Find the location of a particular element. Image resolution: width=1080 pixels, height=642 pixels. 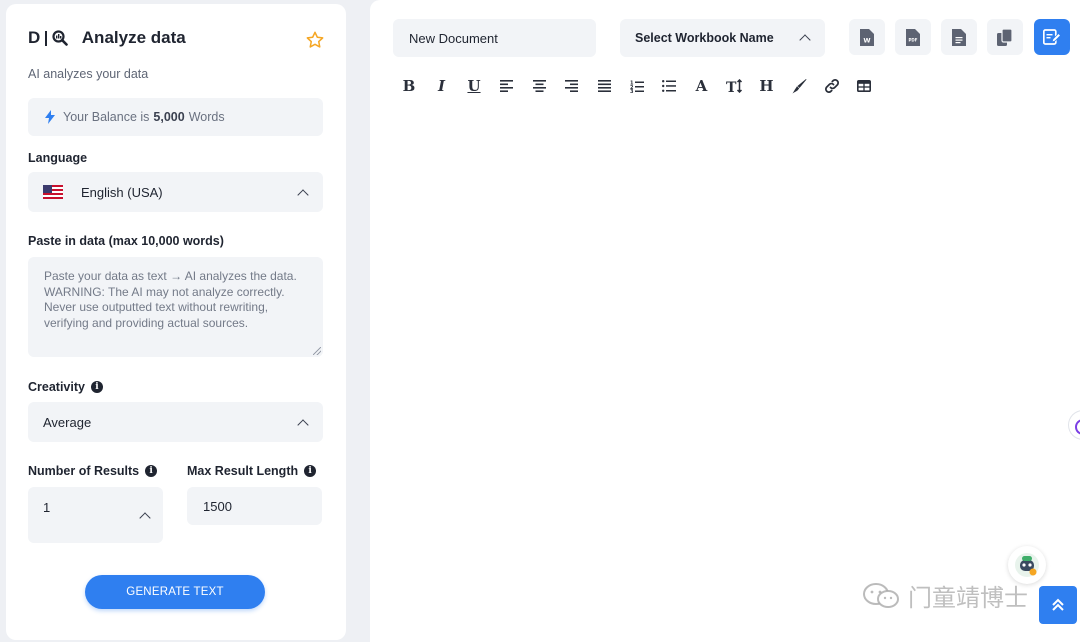

double-chevron-up-icon is located at coordinates (1058, 604).